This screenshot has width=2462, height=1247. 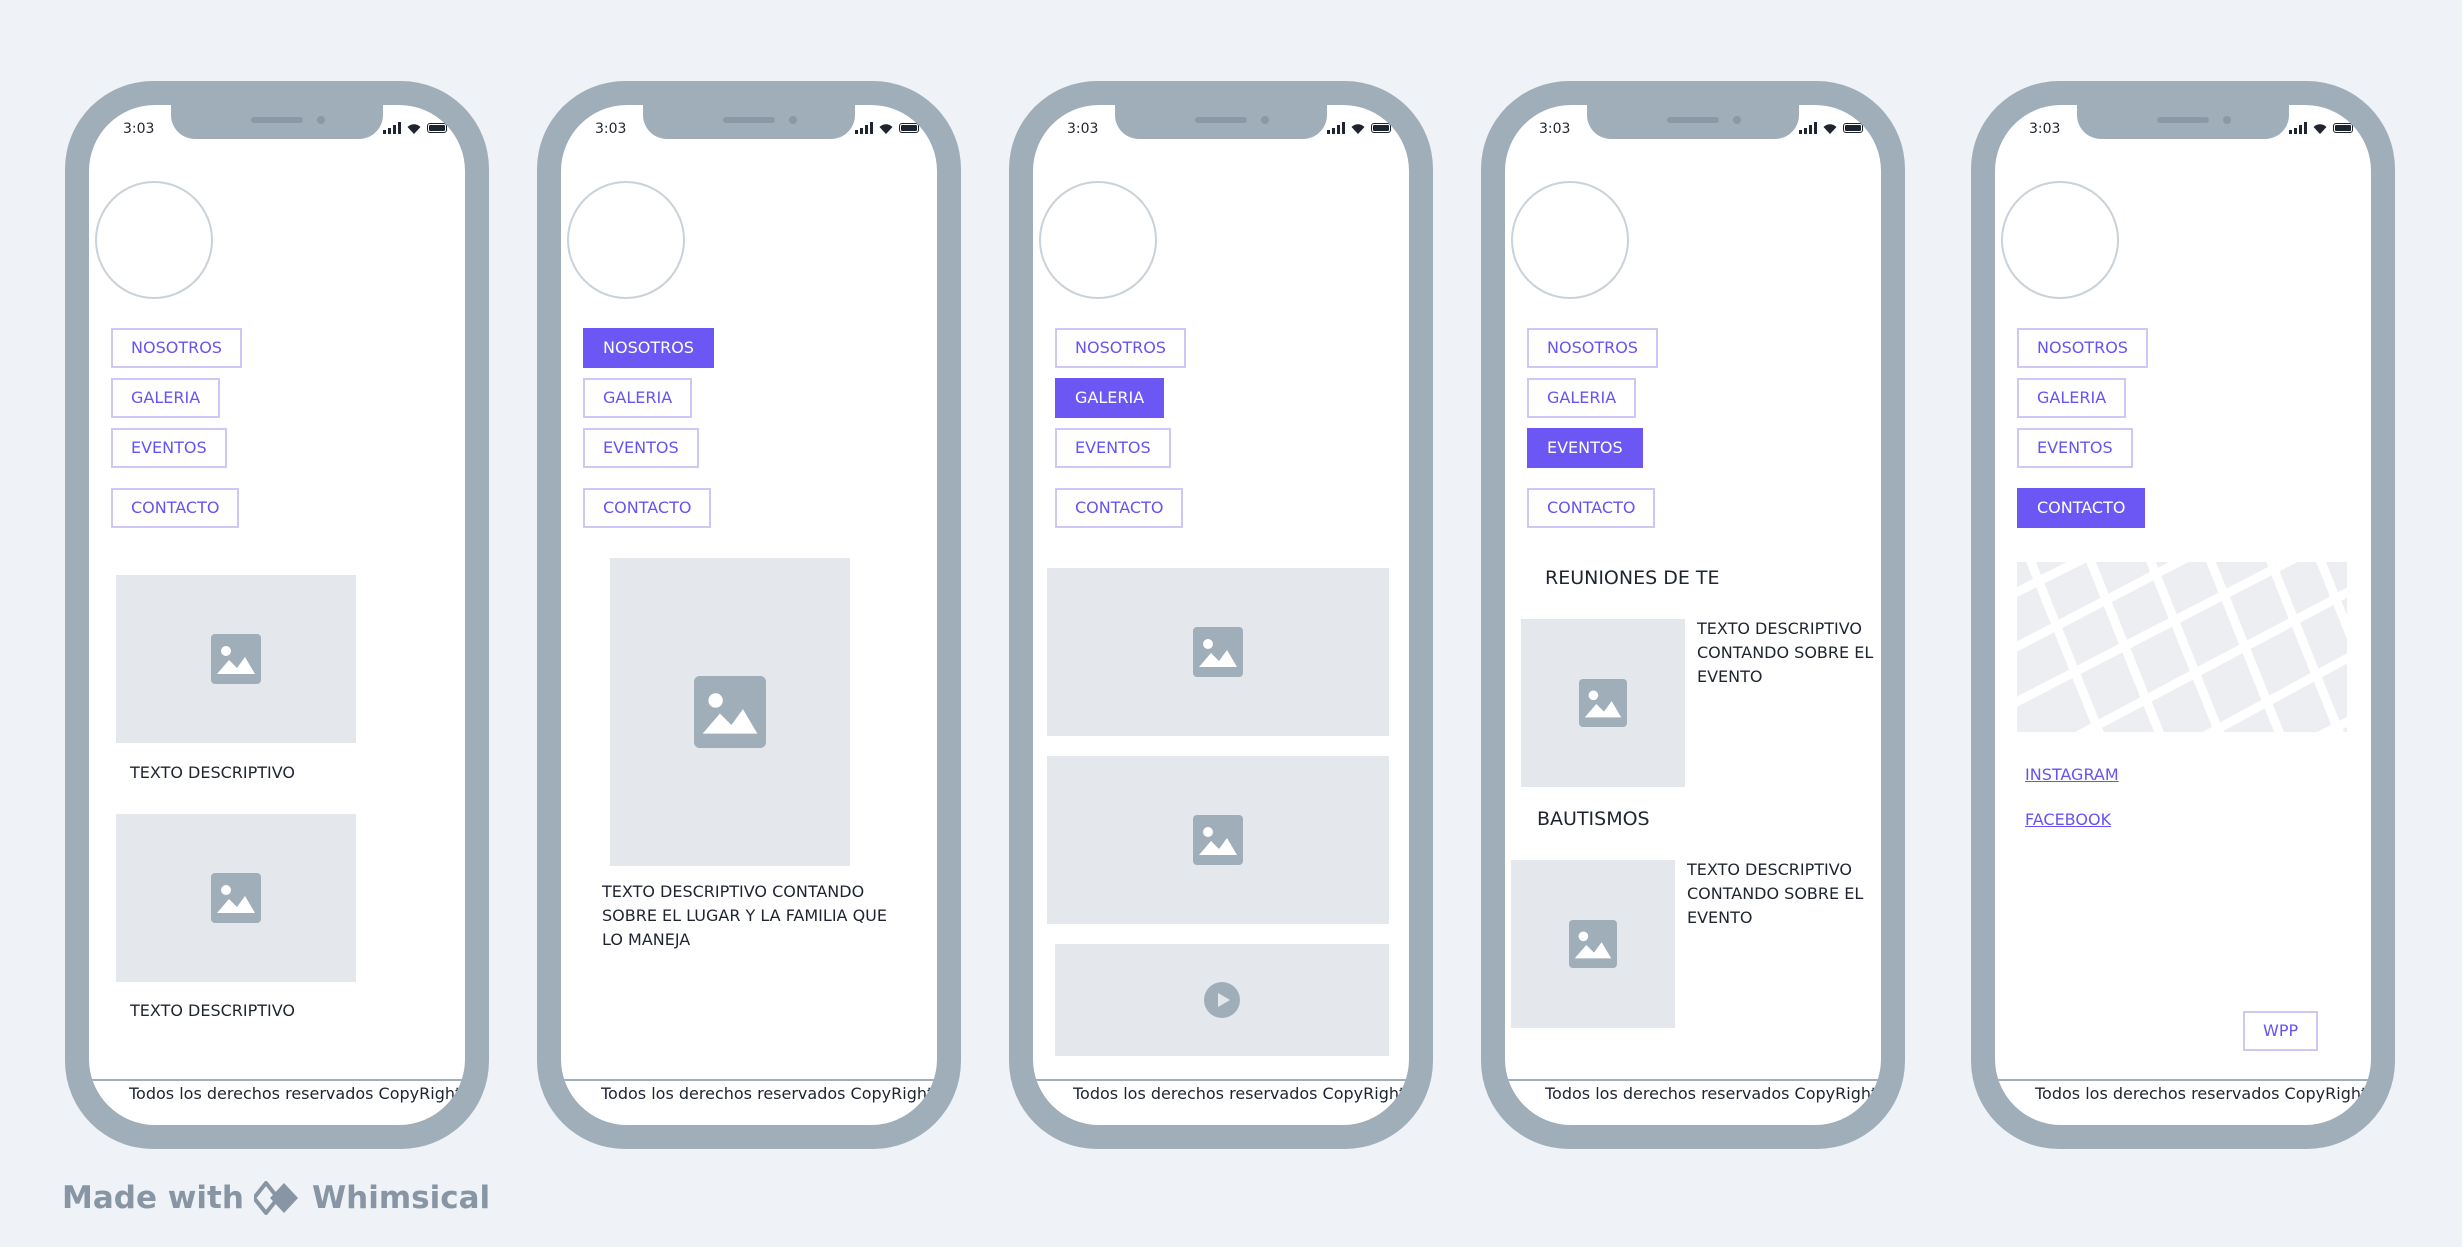 I want to click on made-with-whimsical: Made with Whimsical, so click(x=276, y=1198).